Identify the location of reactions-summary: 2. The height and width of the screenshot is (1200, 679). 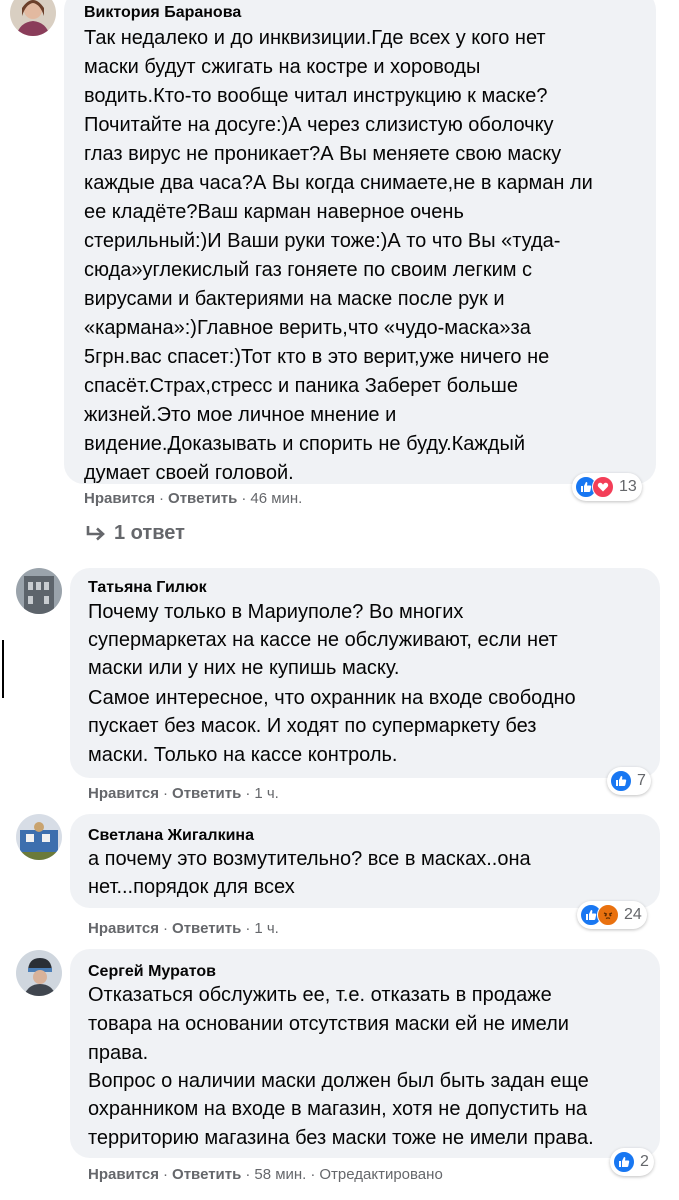
(632, 1162).